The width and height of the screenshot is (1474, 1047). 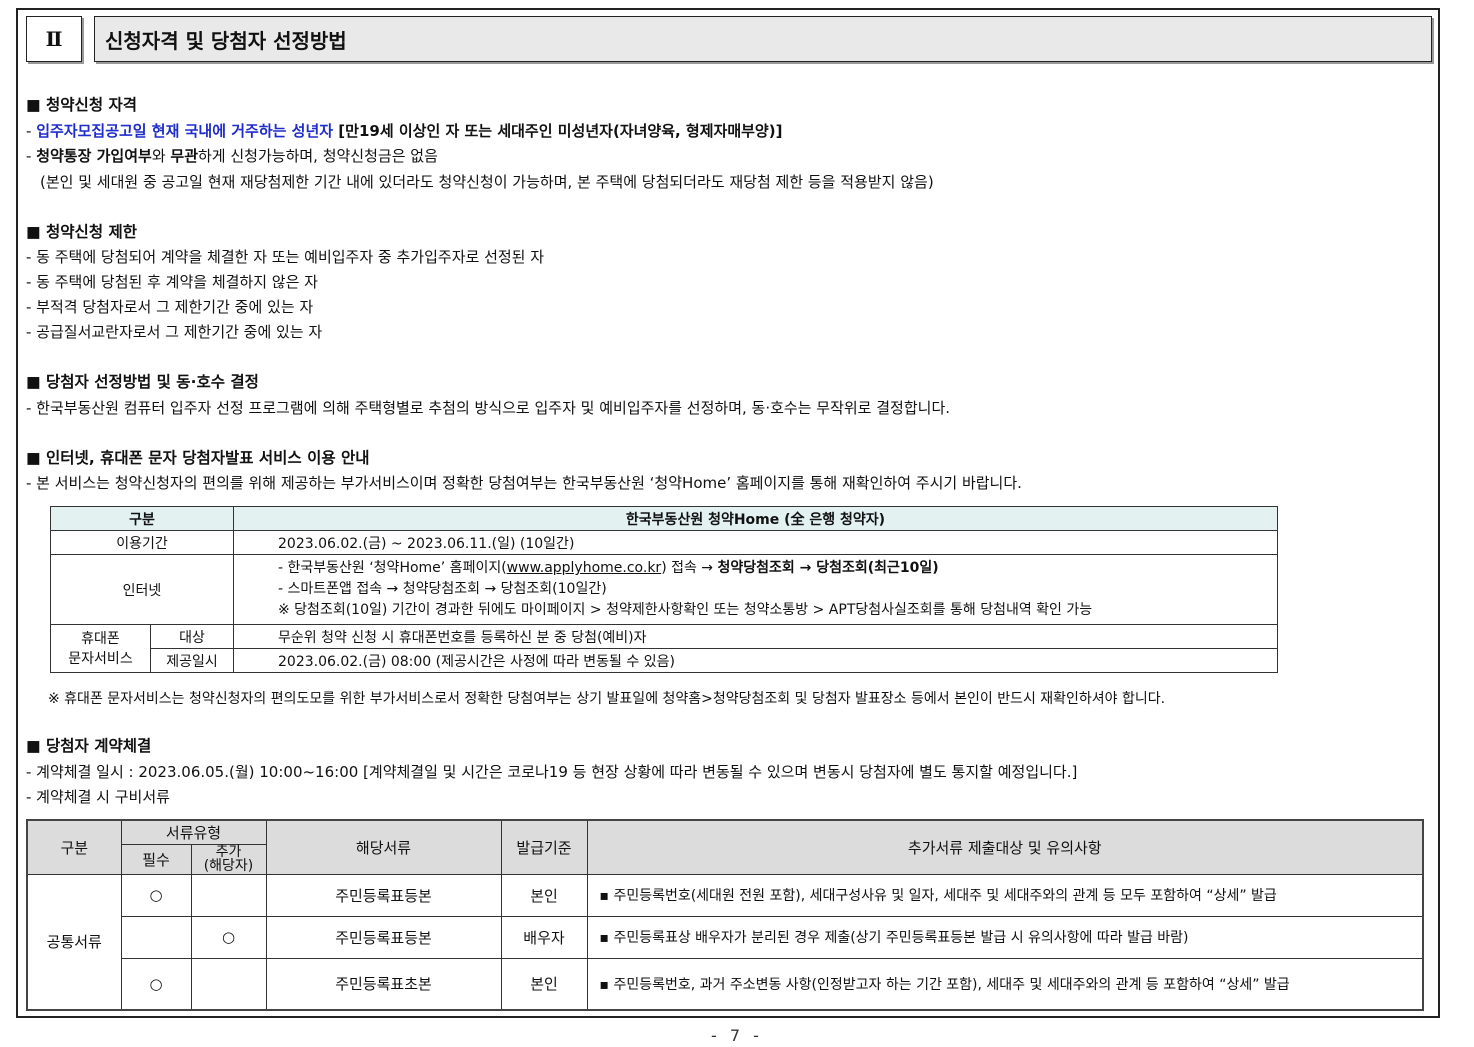 What do you see at coordinates (228, 937) in the screenshot?
I see `additional-mark: ○` at bounding box center [228, 937].